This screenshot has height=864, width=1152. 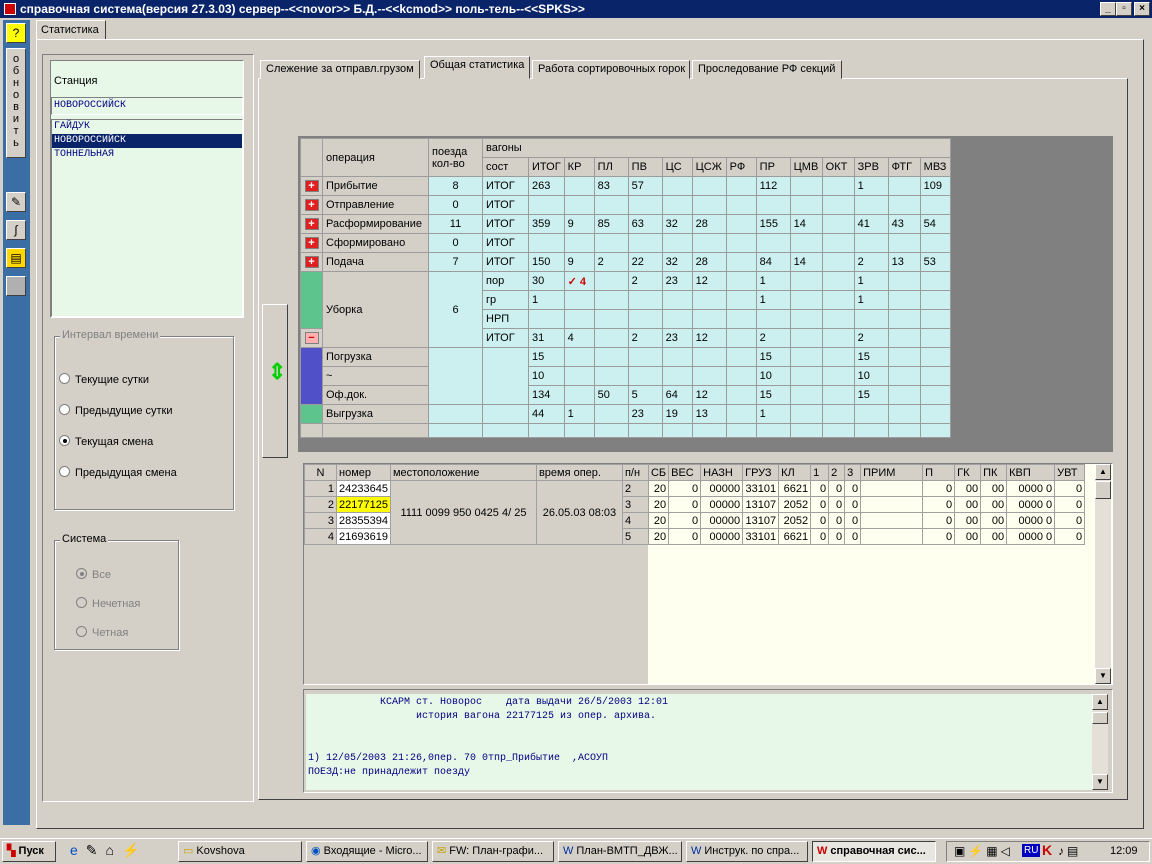 I want to click on wagon-number: 22177125, so click(x=363, y=504).